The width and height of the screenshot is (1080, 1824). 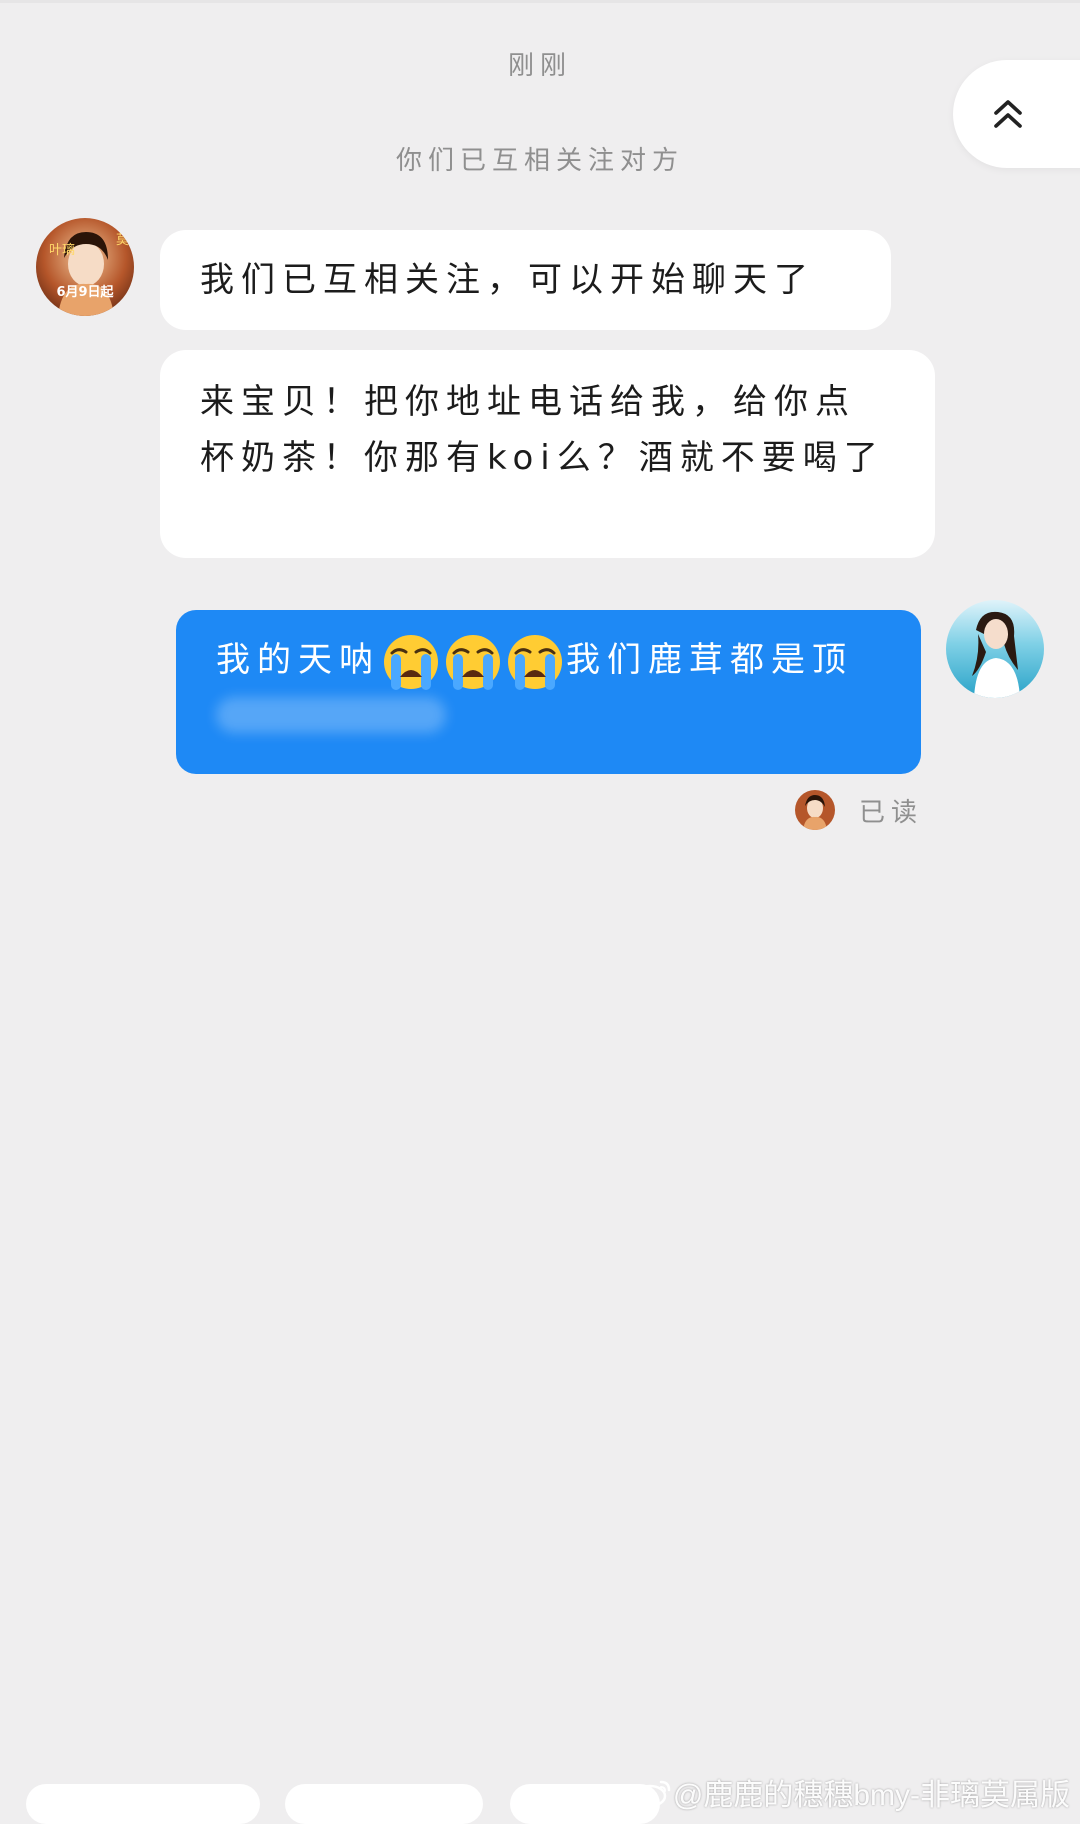 What do you see at coordinates (548, 692) in the screenshot?
I see `message-bubble-outgoing: 我的天呐 我们鹿茸都是顶` at bounding box center [548, 692].